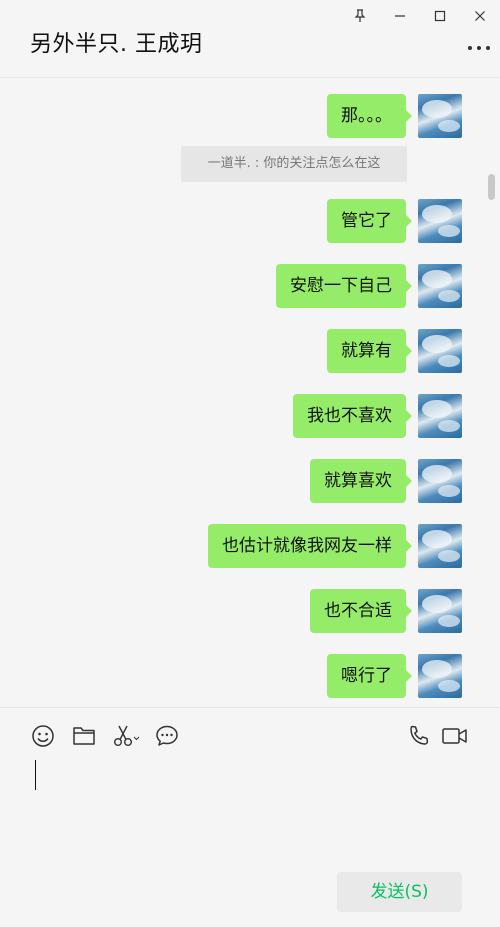  What do you see at coordinates (310, 546) in the screenshot?
I see `message-bubble: 也估计就像我网友一样` at bounding box center [310, 546].